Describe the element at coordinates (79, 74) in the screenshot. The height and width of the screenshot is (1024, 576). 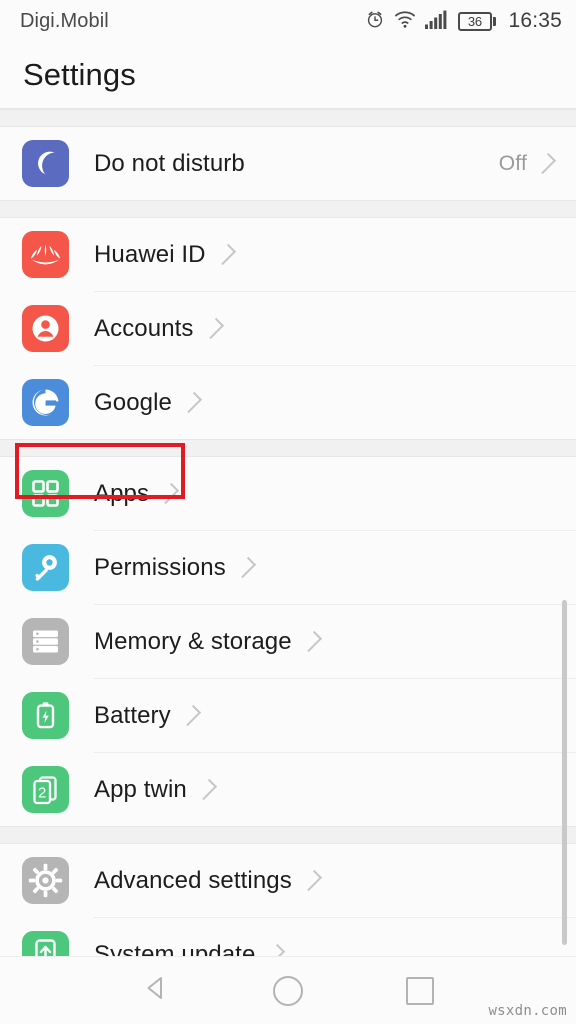
I see `page-title: Settings` at that location.